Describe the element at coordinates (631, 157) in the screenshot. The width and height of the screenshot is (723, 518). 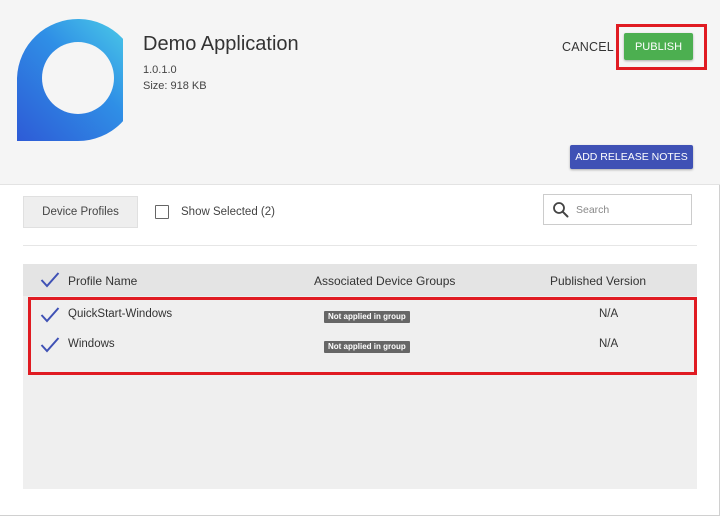
I see `add-release-notes-button: ADD RELEASE NOTES` at that location.